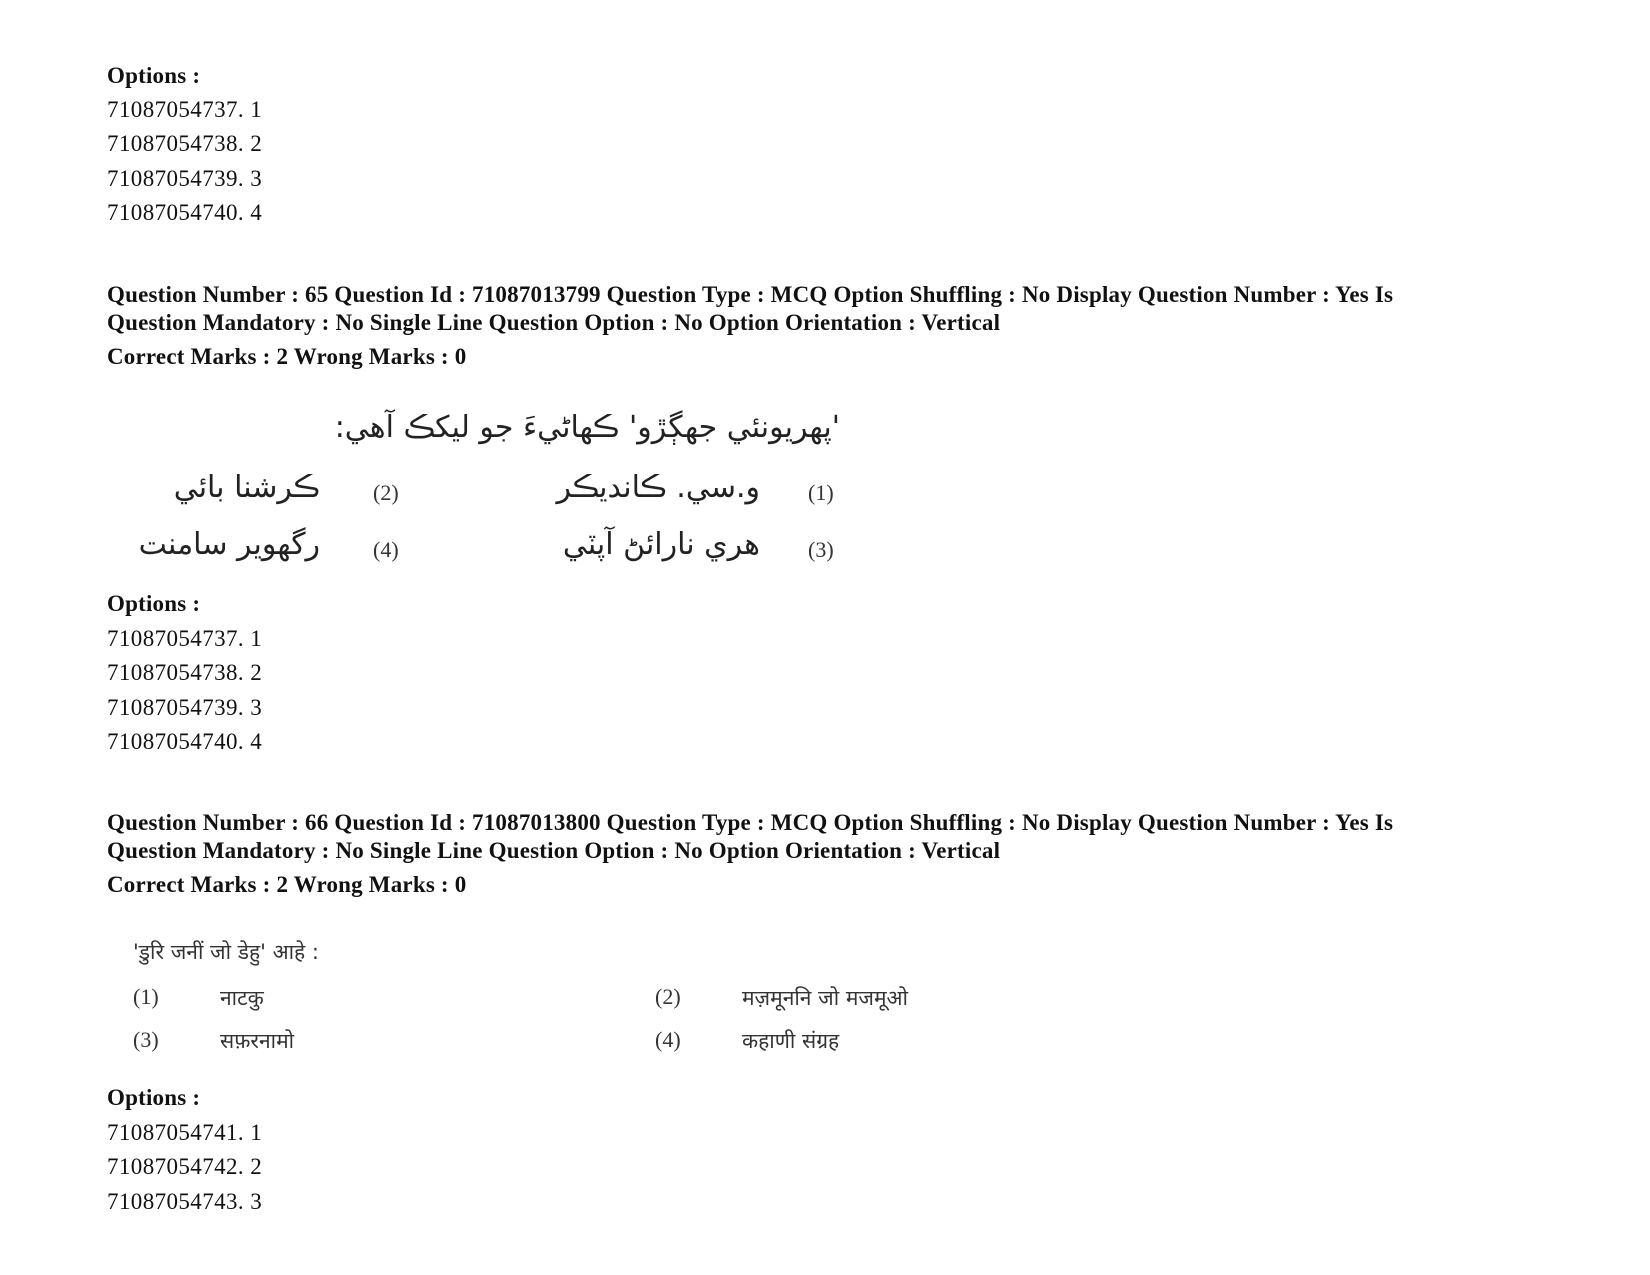 Image resolution: width=1650 pixels, height=1275 pixels. What do you see at coordinates (185, 1132) in the screenshot?
I see `option-item: 71087054741. 1` at bounding box center [185, 1132].